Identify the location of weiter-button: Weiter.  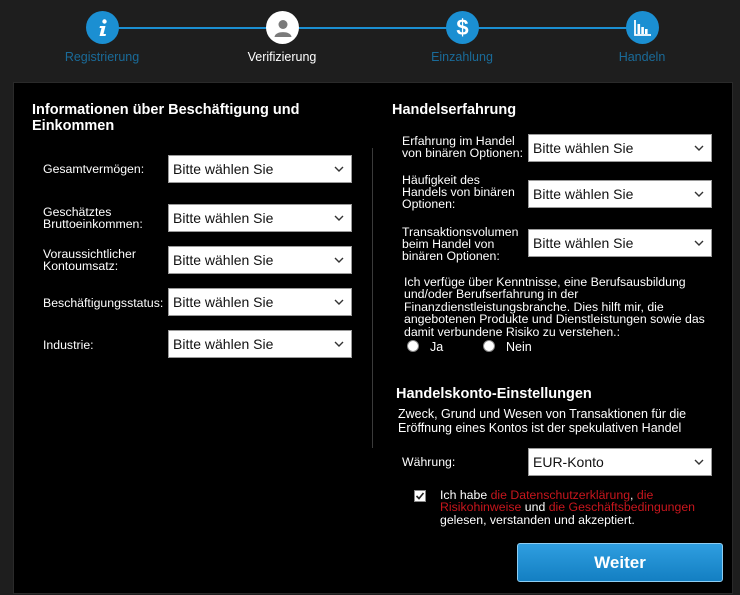
(620, 562).